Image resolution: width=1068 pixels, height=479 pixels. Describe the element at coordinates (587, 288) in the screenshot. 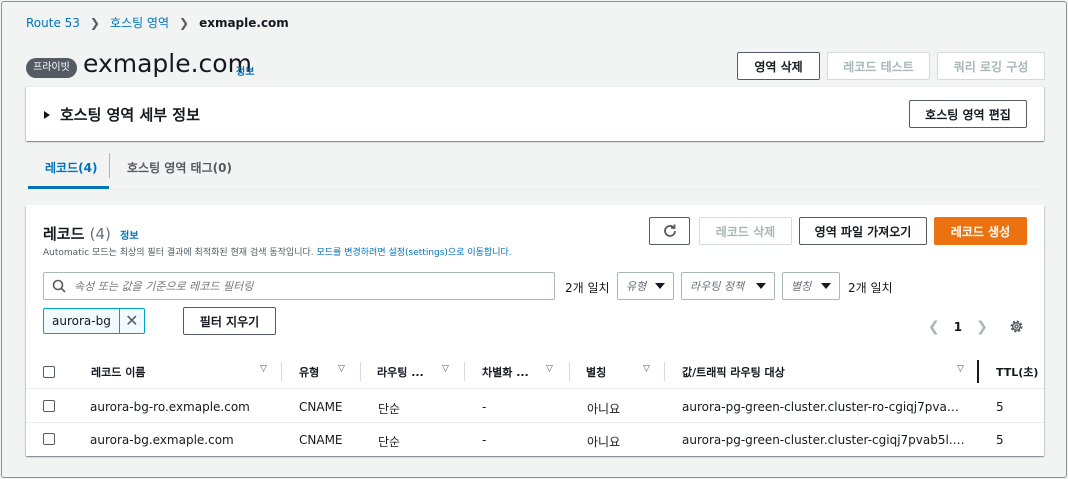

I see `match-count: 2개 일치` at that location.